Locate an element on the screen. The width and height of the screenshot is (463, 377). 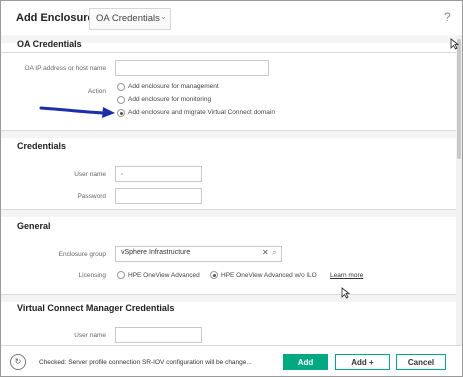
section-title-credentials: Credentials is located at coordinates (42, 146).